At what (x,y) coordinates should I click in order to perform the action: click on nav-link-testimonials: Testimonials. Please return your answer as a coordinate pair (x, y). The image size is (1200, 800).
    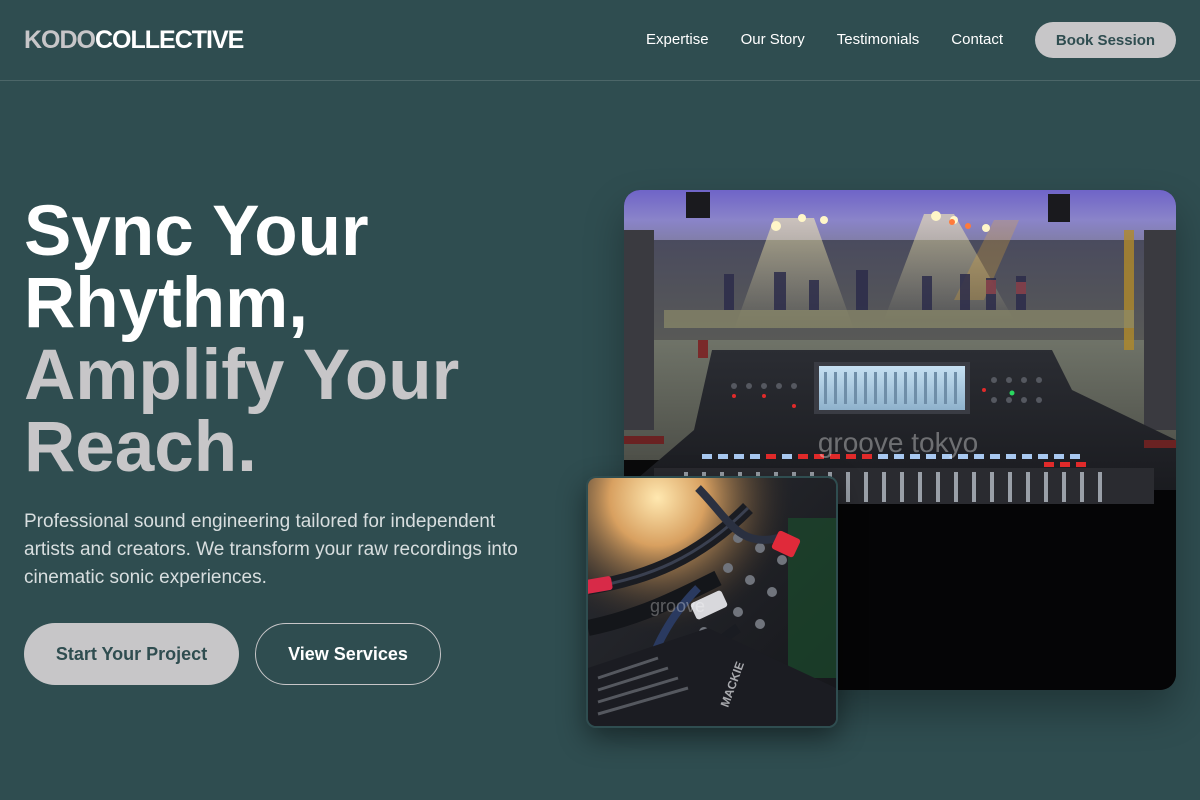
    Looking at the image, I should click on (878, 40).